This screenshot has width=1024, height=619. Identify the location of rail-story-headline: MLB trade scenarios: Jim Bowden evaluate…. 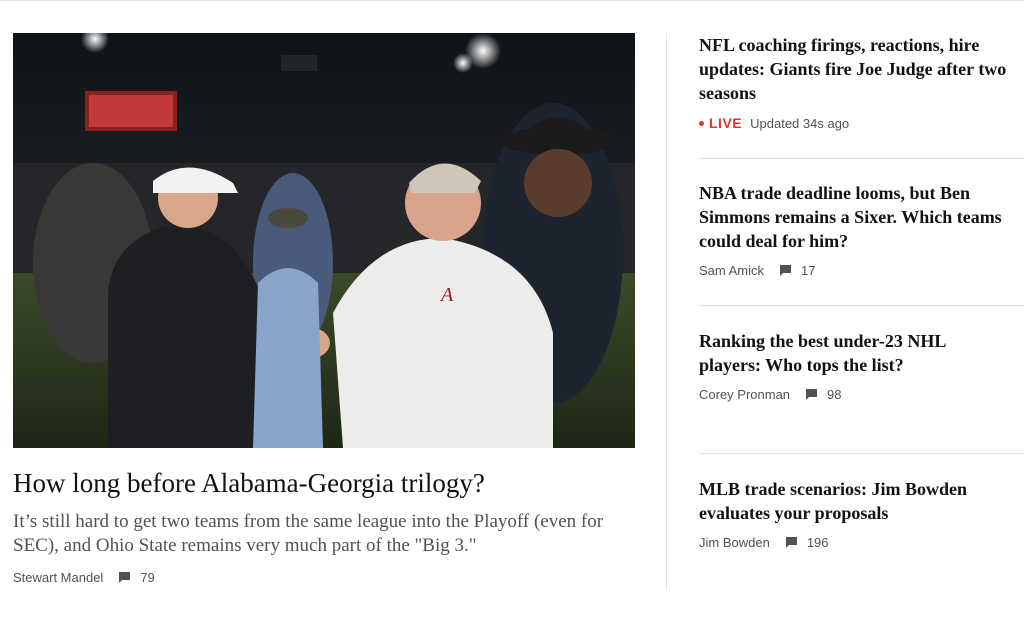
(855, 501).